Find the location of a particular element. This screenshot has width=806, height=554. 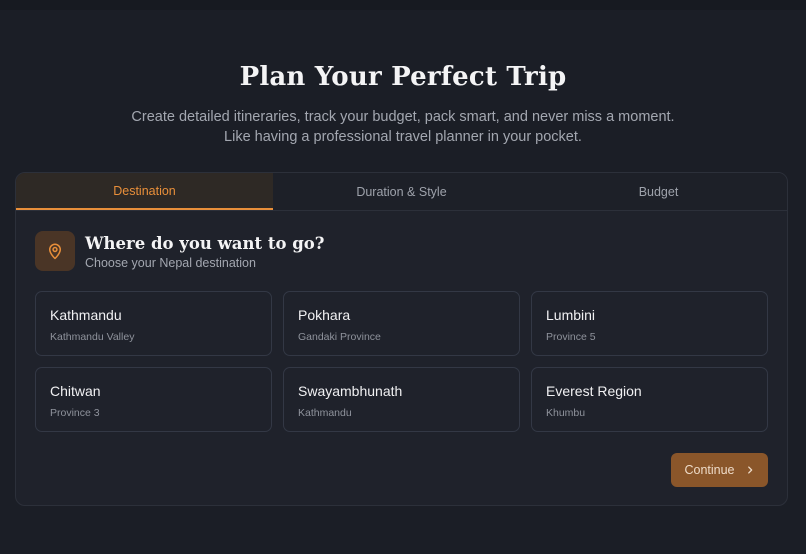

destination-card-lumbini: Lumbini Province 5 is located at coordinates (649, 323).